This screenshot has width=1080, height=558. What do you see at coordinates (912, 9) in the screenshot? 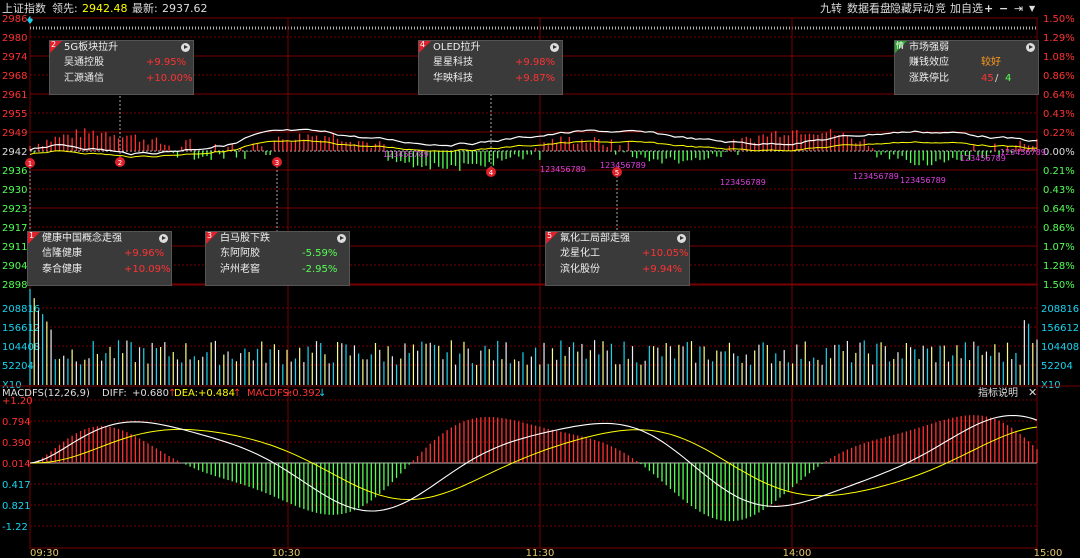
I see `hide-anomaly-button: 隐藏异动` at bounding box center [912, 9].